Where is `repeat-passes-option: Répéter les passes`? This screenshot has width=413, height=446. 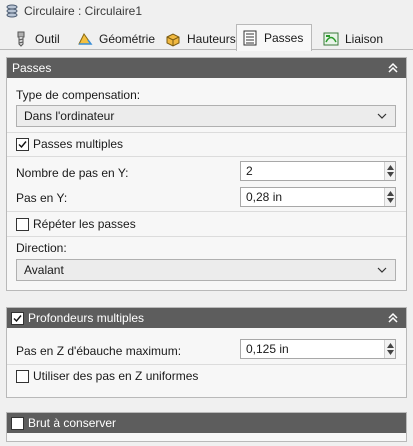 repeat-passes-option: Répéter les passes is located at coordinates (76, 224).